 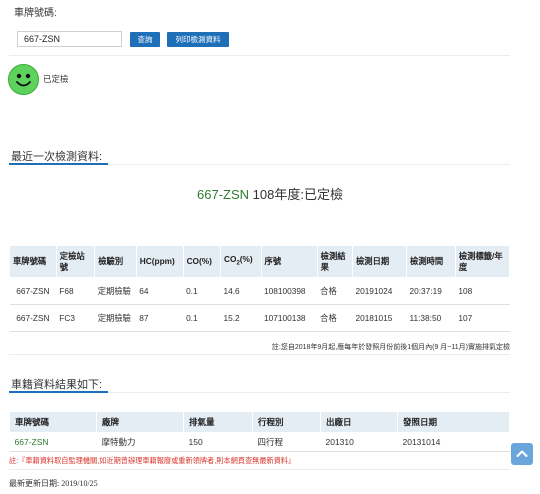 What do you see at coordinates (482, 318) in the screenshot?
I see `cell-label-year: 107` at bounding box center [482, 318].